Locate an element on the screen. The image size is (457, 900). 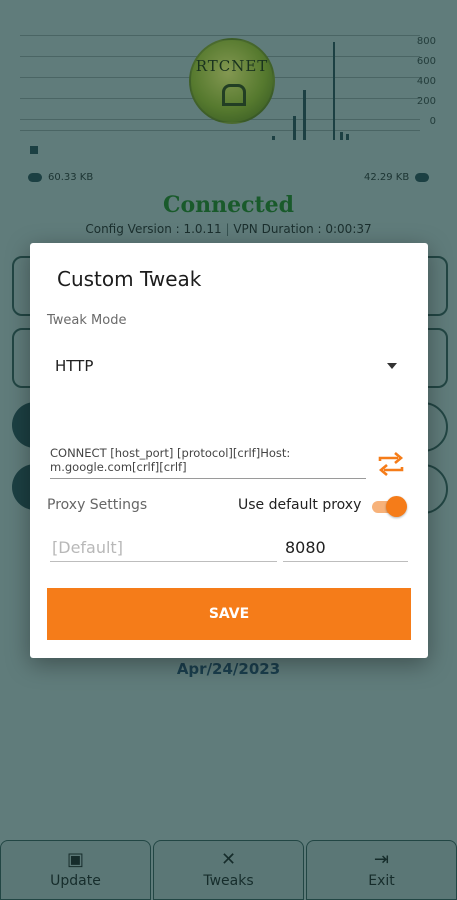
tweak-mode-select: HTTP is located at coordinates (225, 366).